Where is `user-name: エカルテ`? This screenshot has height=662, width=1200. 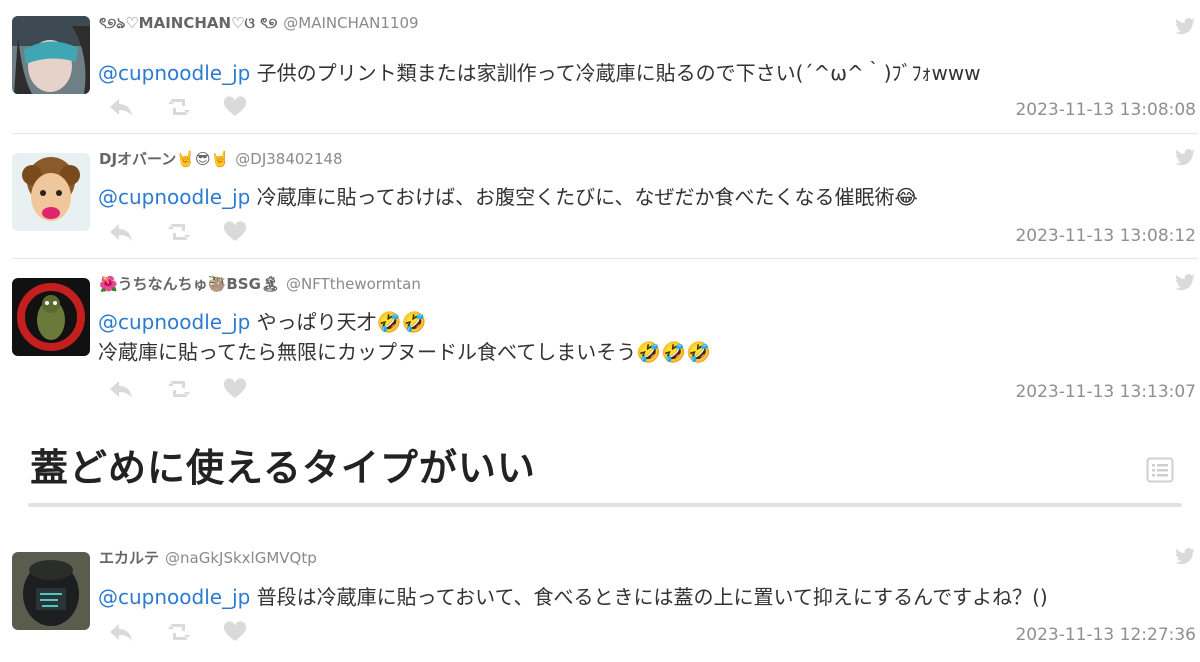 user-name: エカルテ is located at coordinates (129, 558).